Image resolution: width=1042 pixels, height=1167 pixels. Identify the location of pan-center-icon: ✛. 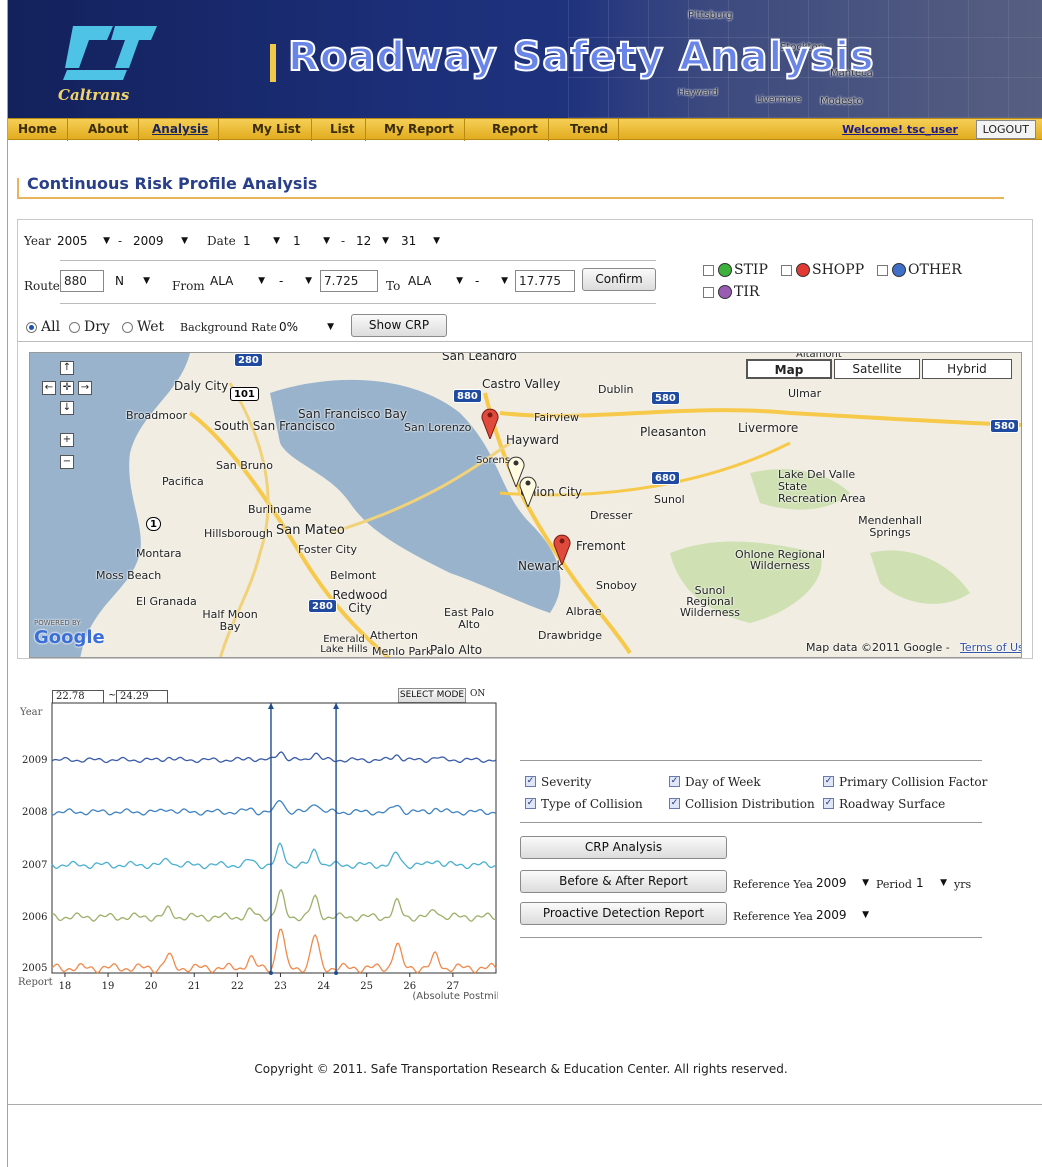
(67, 388).